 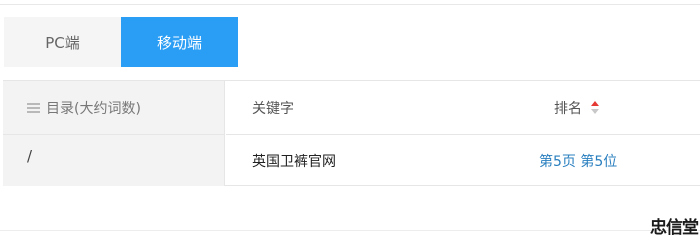 What do you see at coordinates (33, 107) in the screenshot?
I see `list-icon` at bounding box center [33, 107].